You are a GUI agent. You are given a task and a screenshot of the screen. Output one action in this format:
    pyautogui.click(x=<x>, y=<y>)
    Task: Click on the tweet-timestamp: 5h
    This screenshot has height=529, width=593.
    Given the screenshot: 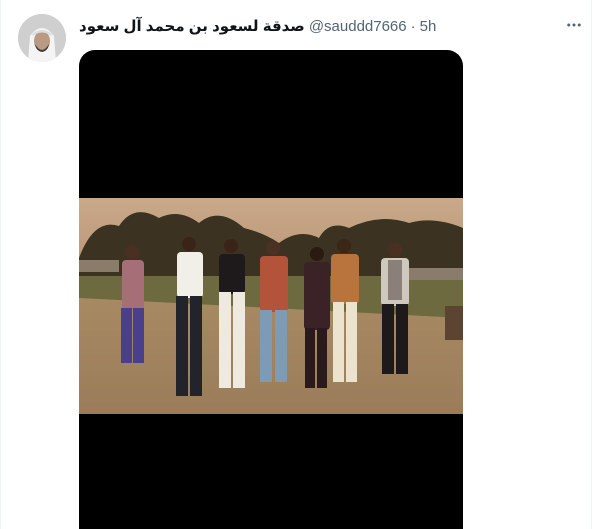 What is the action you would take?
    pyautogui.click(x=428, y=26)
    